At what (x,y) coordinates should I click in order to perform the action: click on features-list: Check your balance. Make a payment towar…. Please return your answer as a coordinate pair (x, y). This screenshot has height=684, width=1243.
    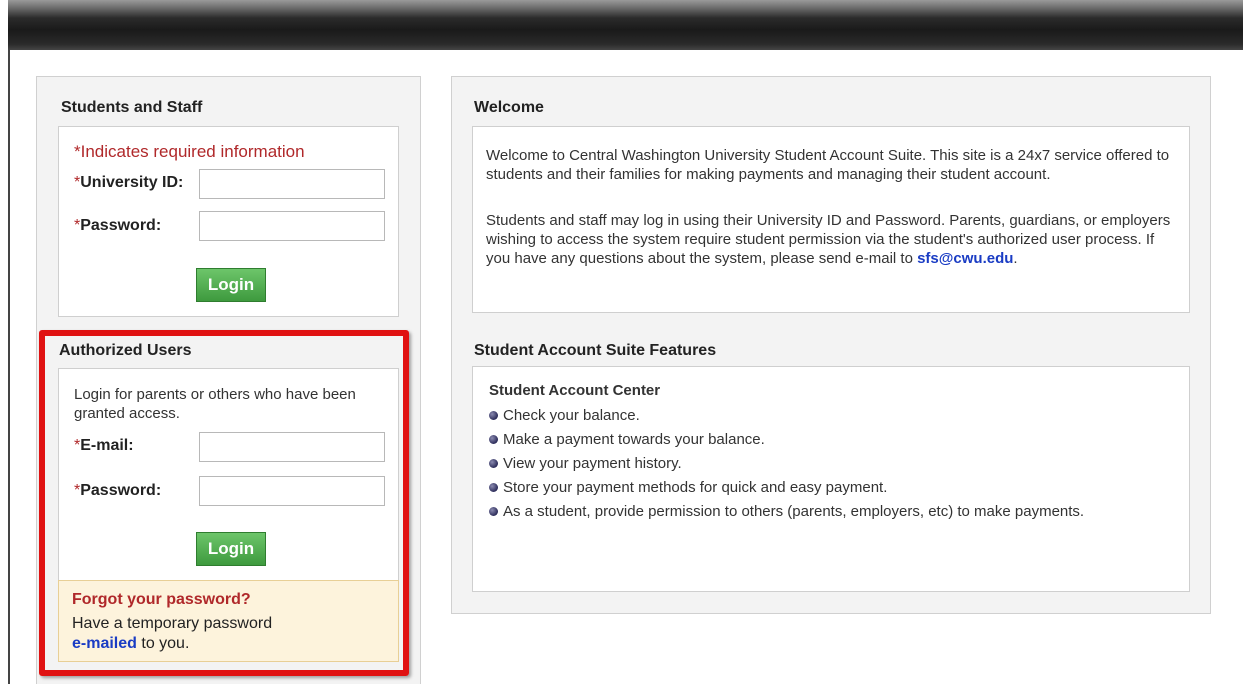
    Looking at the image, I should click on (819, 466).